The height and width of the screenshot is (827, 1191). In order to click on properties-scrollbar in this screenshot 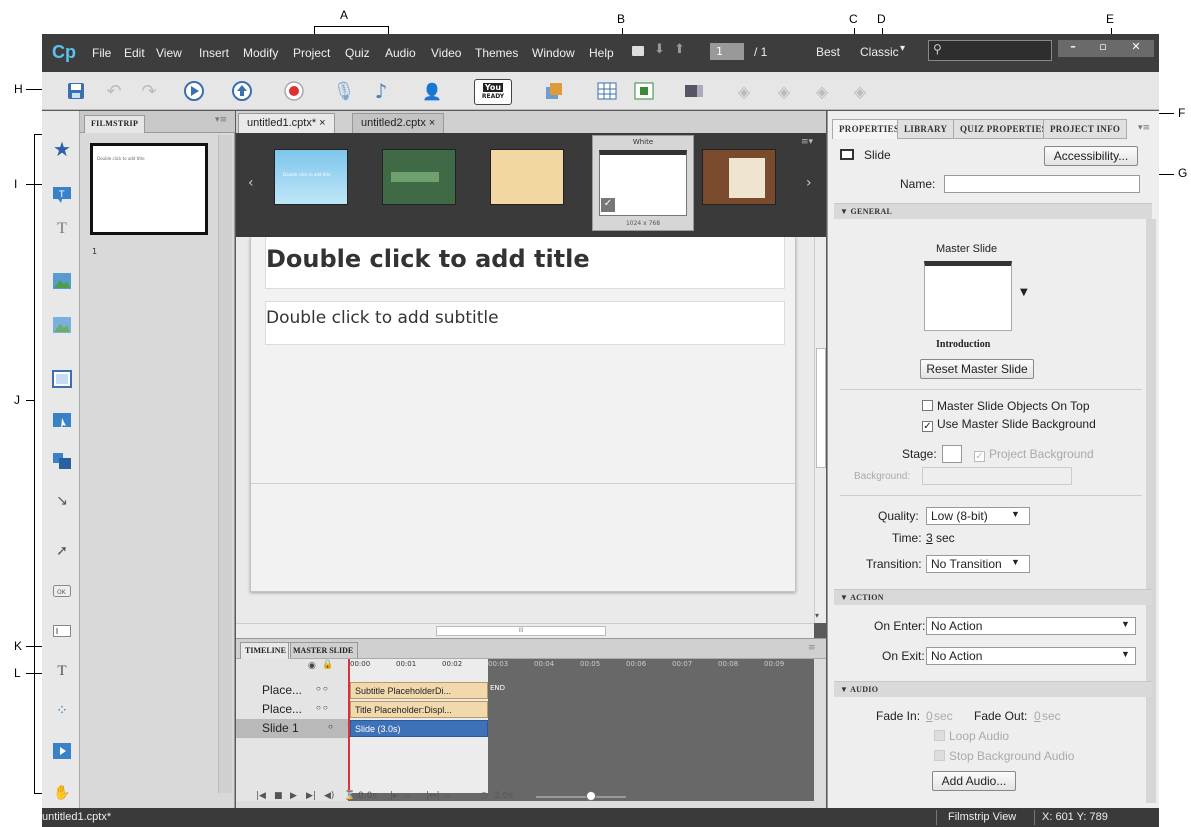, I will do `click(1151, 511)`.